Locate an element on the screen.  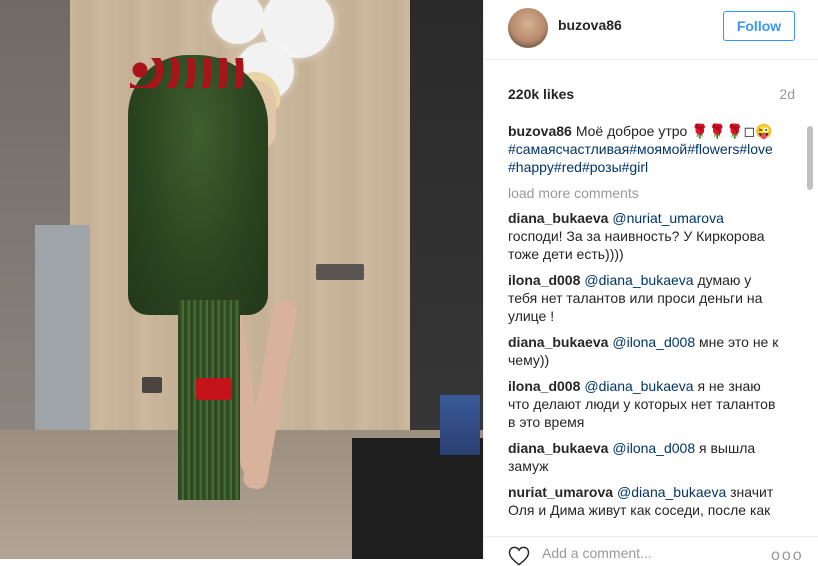
comment-mention: @nuriat_umarova is located at coordinates (668, 218).